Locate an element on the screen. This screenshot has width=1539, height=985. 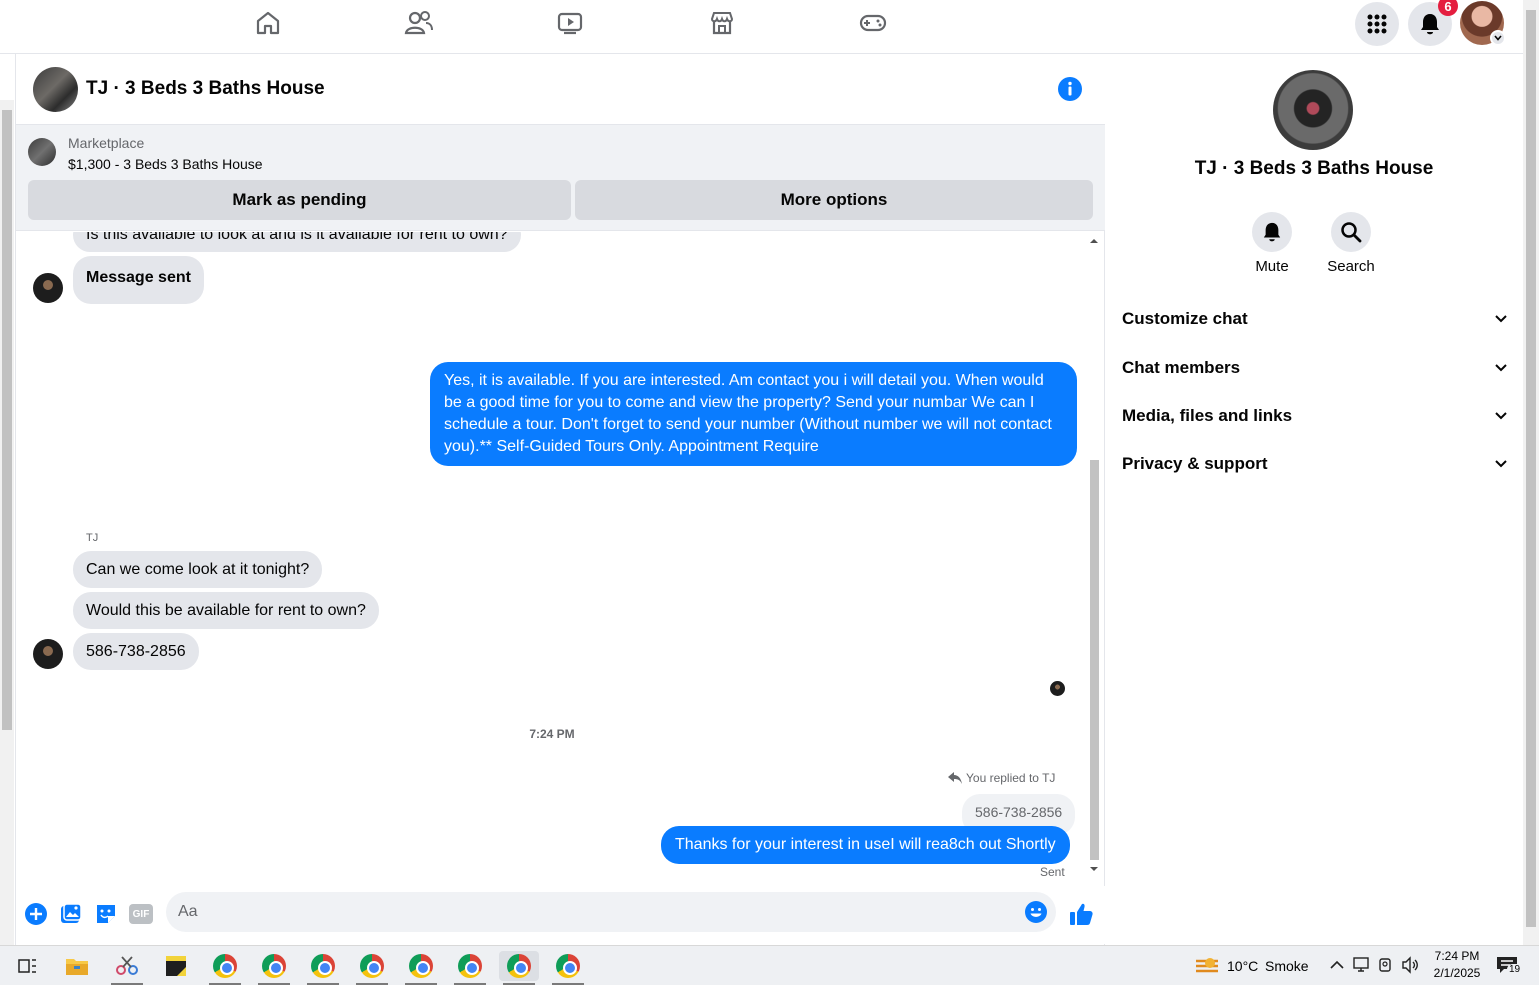
message-bubble-incoming: Would this be available for rent to own? is located at coordinates (226, 610).